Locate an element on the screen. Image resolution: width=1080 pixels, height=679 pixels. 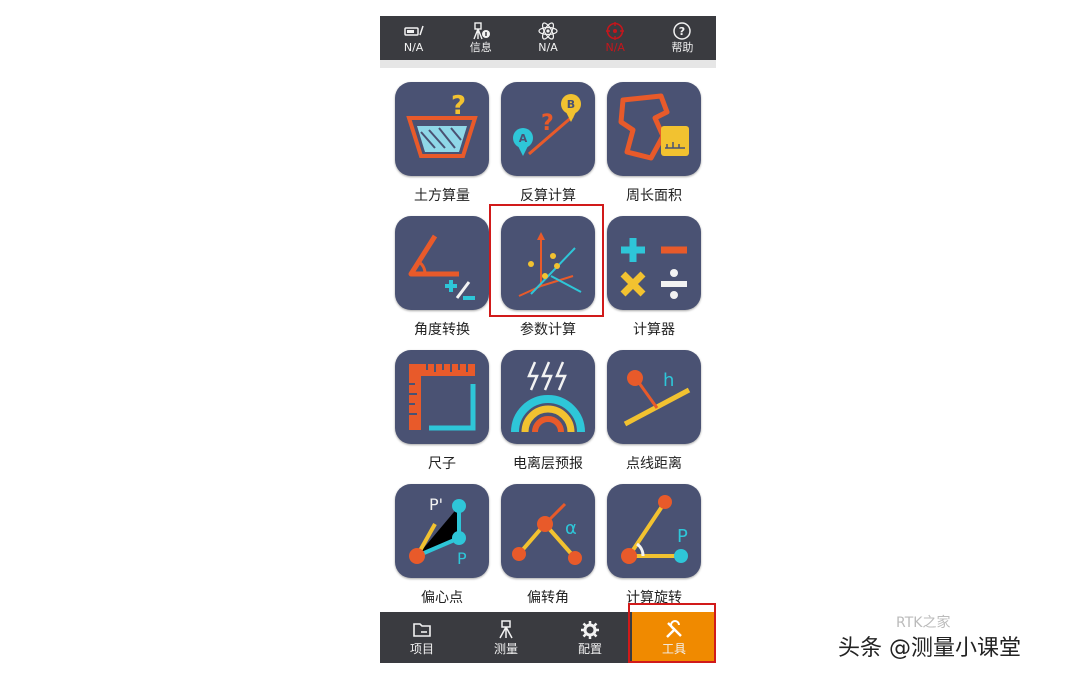
tool-tile-angle-convert: 角度转换 is located at coordinates (435, 276).